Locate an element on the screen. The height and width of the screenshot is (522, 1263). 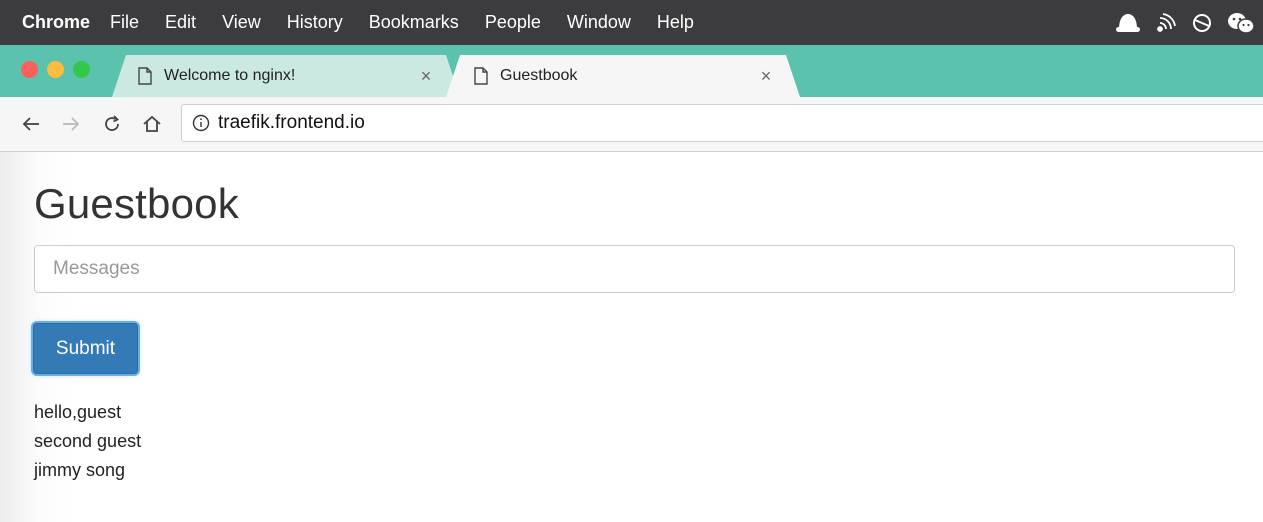
home-icon is located at coordinates (152, 124).